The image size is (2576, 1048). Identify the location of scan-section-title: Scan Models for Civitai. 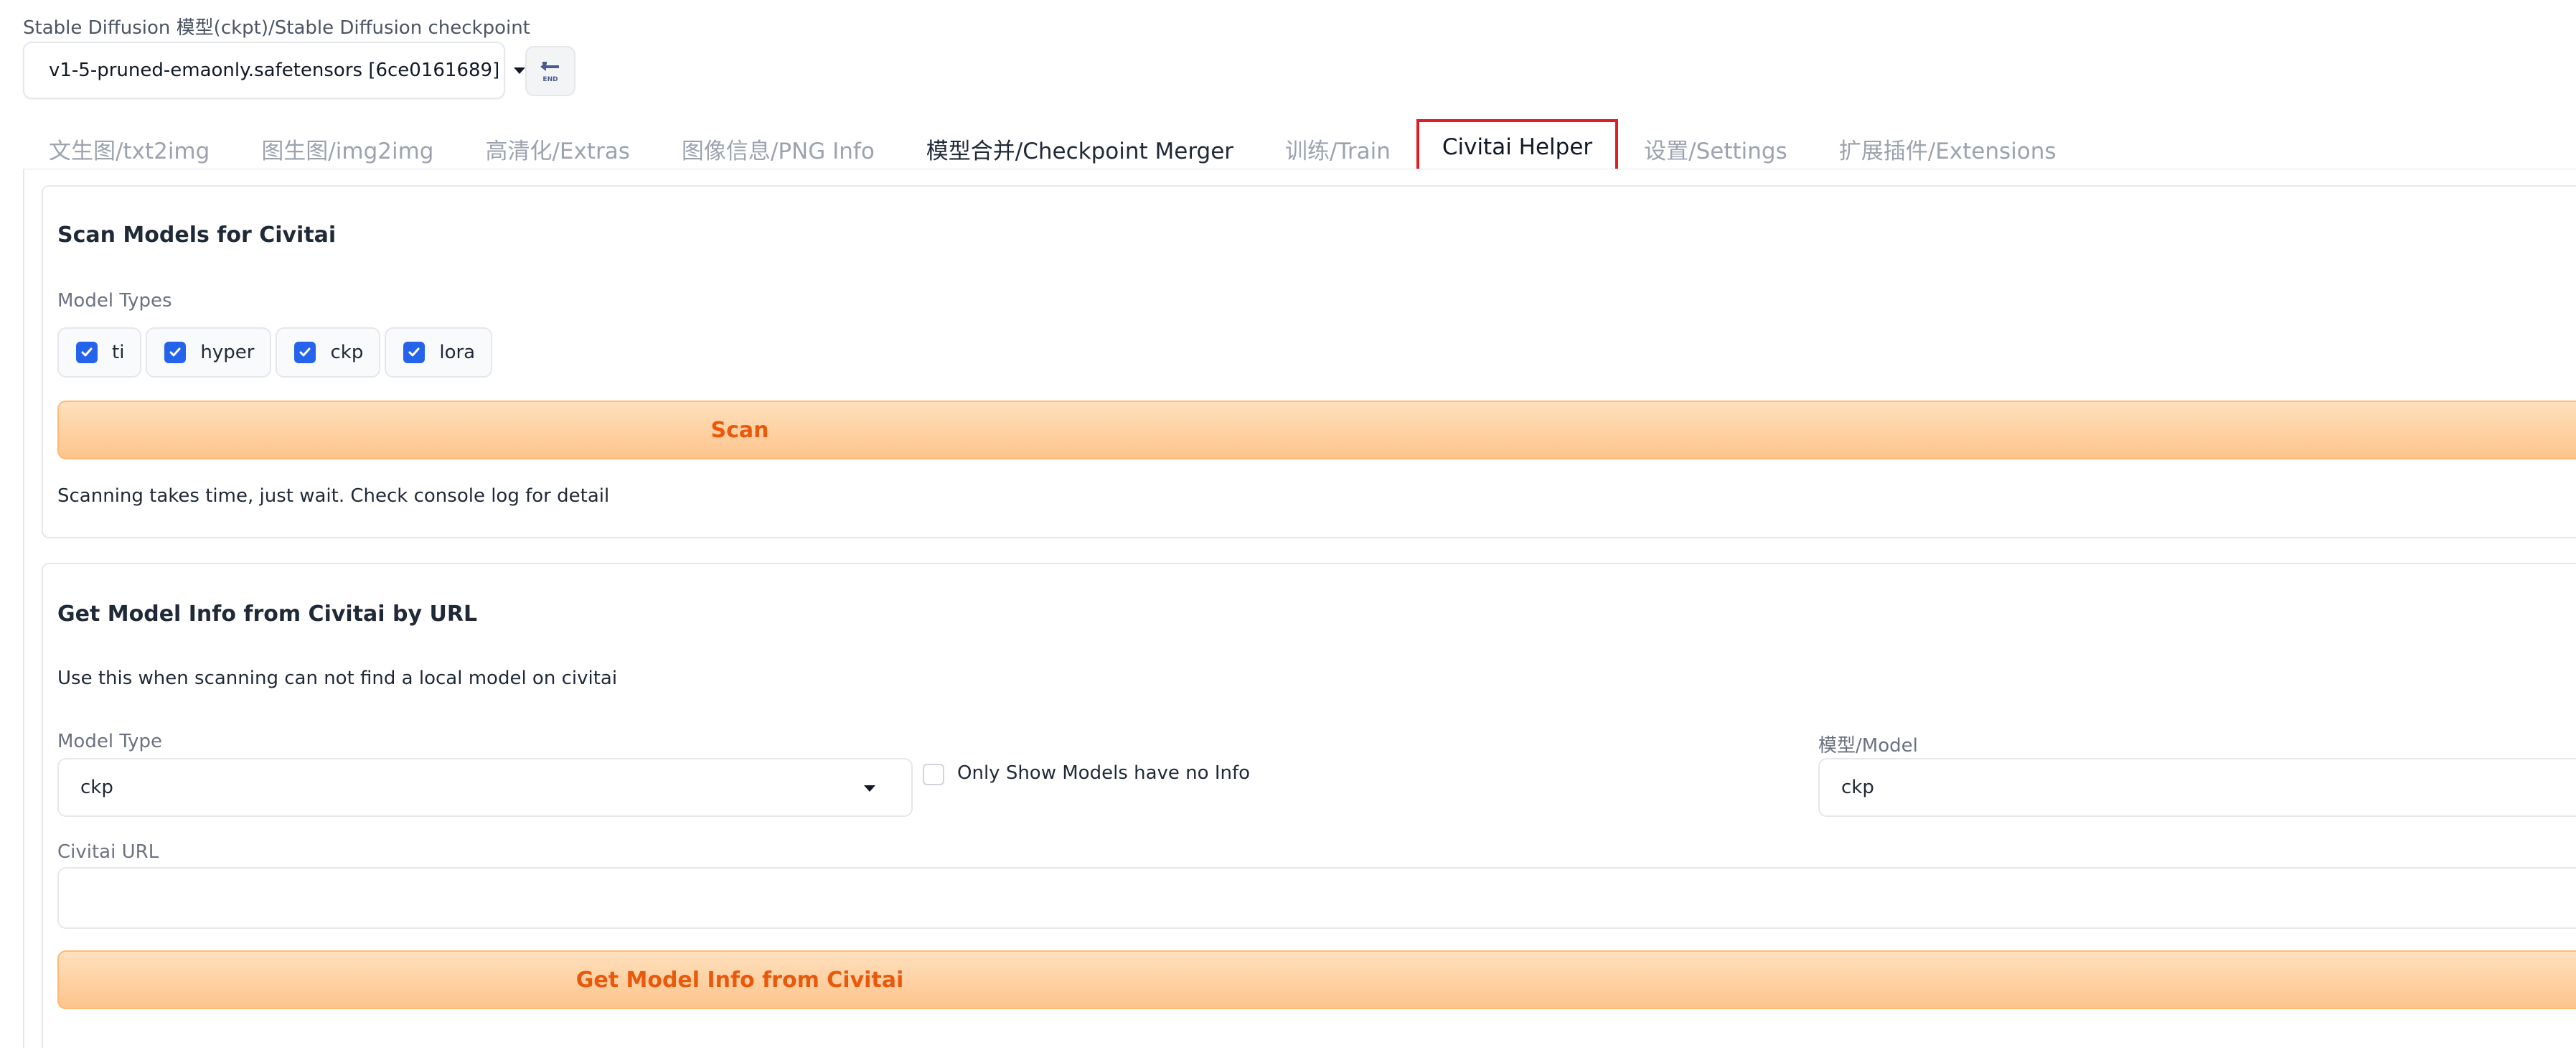
(197, 235).